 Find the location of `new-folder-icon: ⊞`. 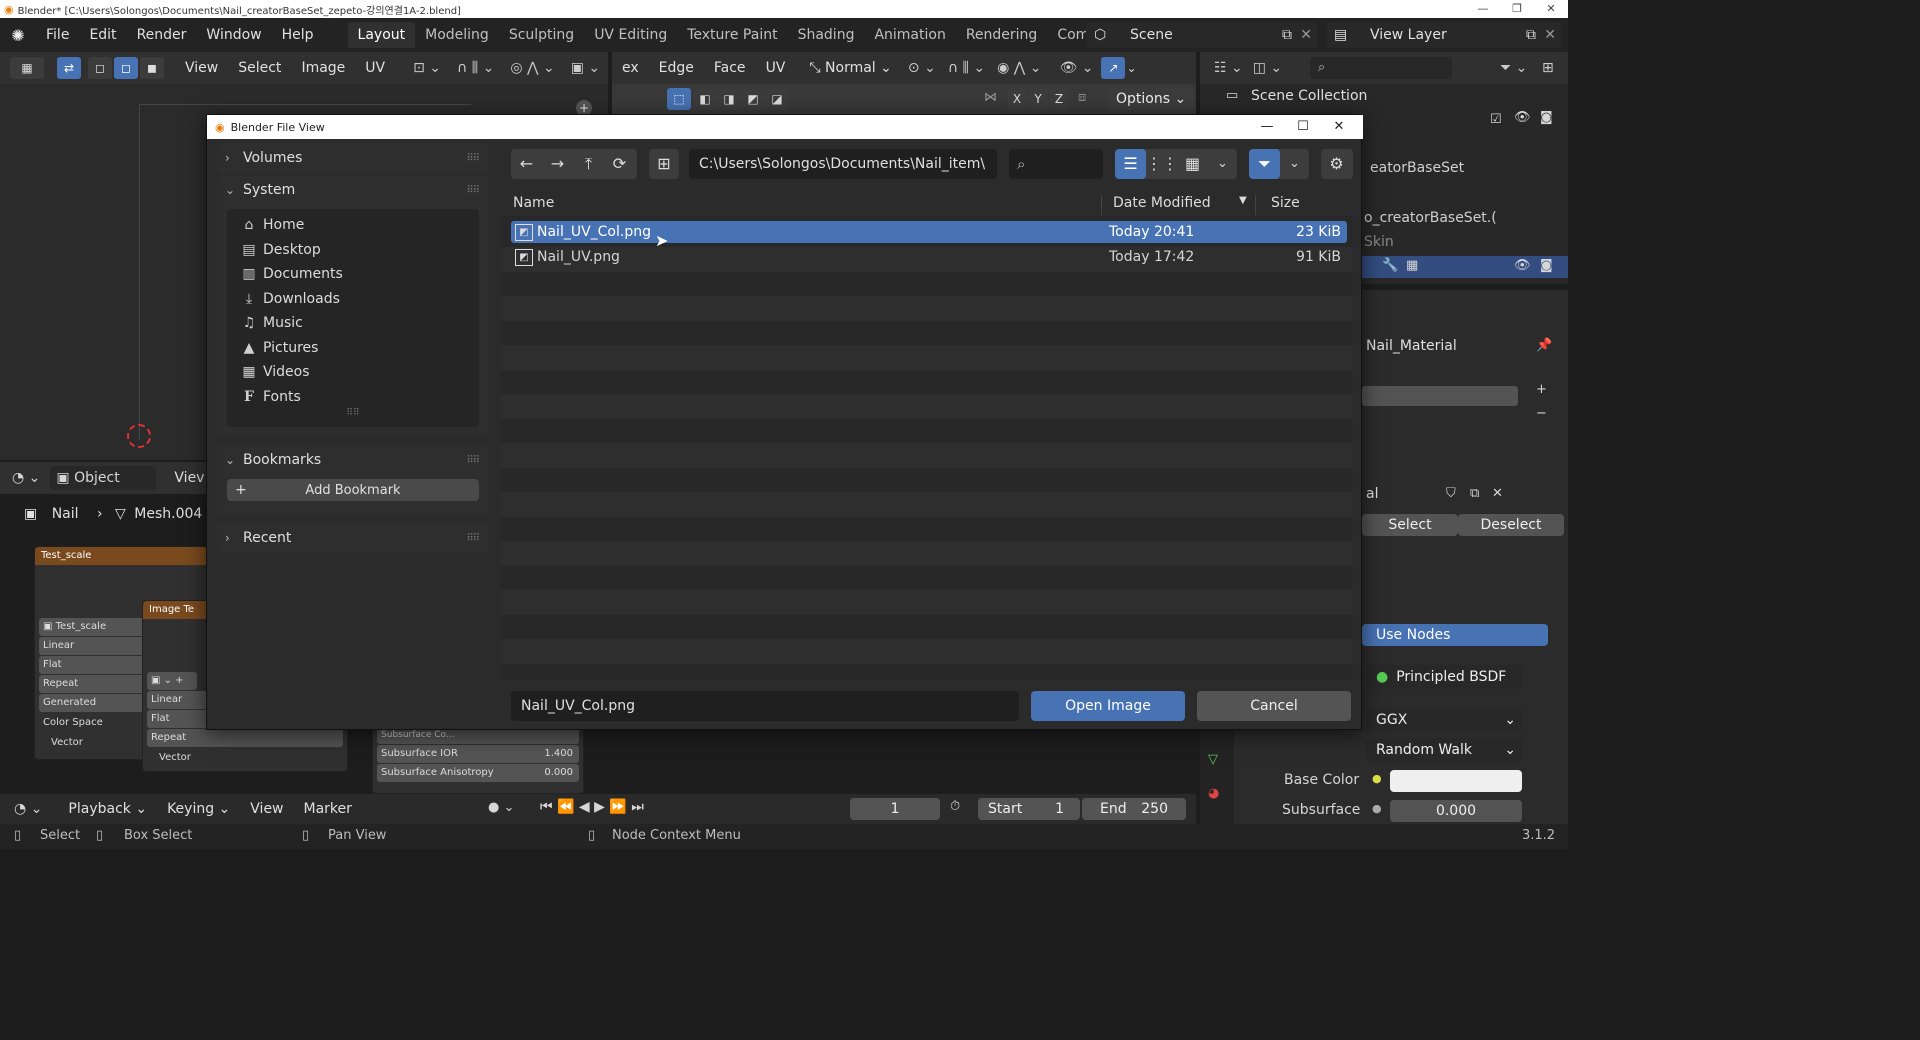

new-folder-icon: ⊞ is located at coordinates (664, 164).